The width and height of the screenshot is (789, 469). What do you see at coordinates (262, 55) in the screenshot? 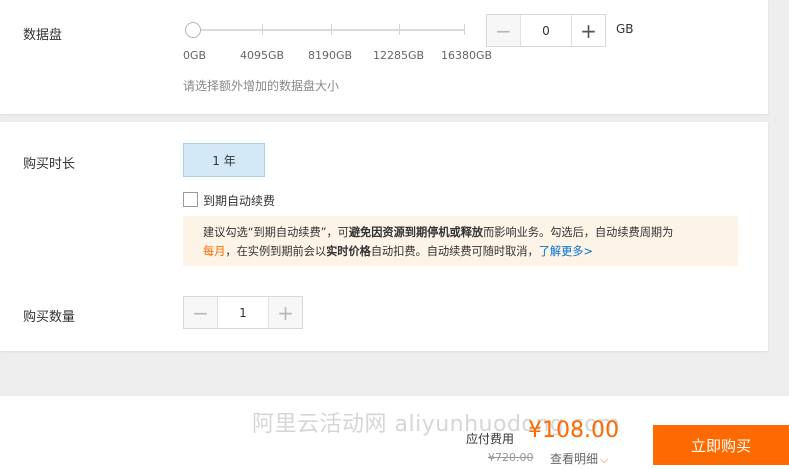
I see `slider-tick-label: 4095GB` at bounding box center [262, 55].